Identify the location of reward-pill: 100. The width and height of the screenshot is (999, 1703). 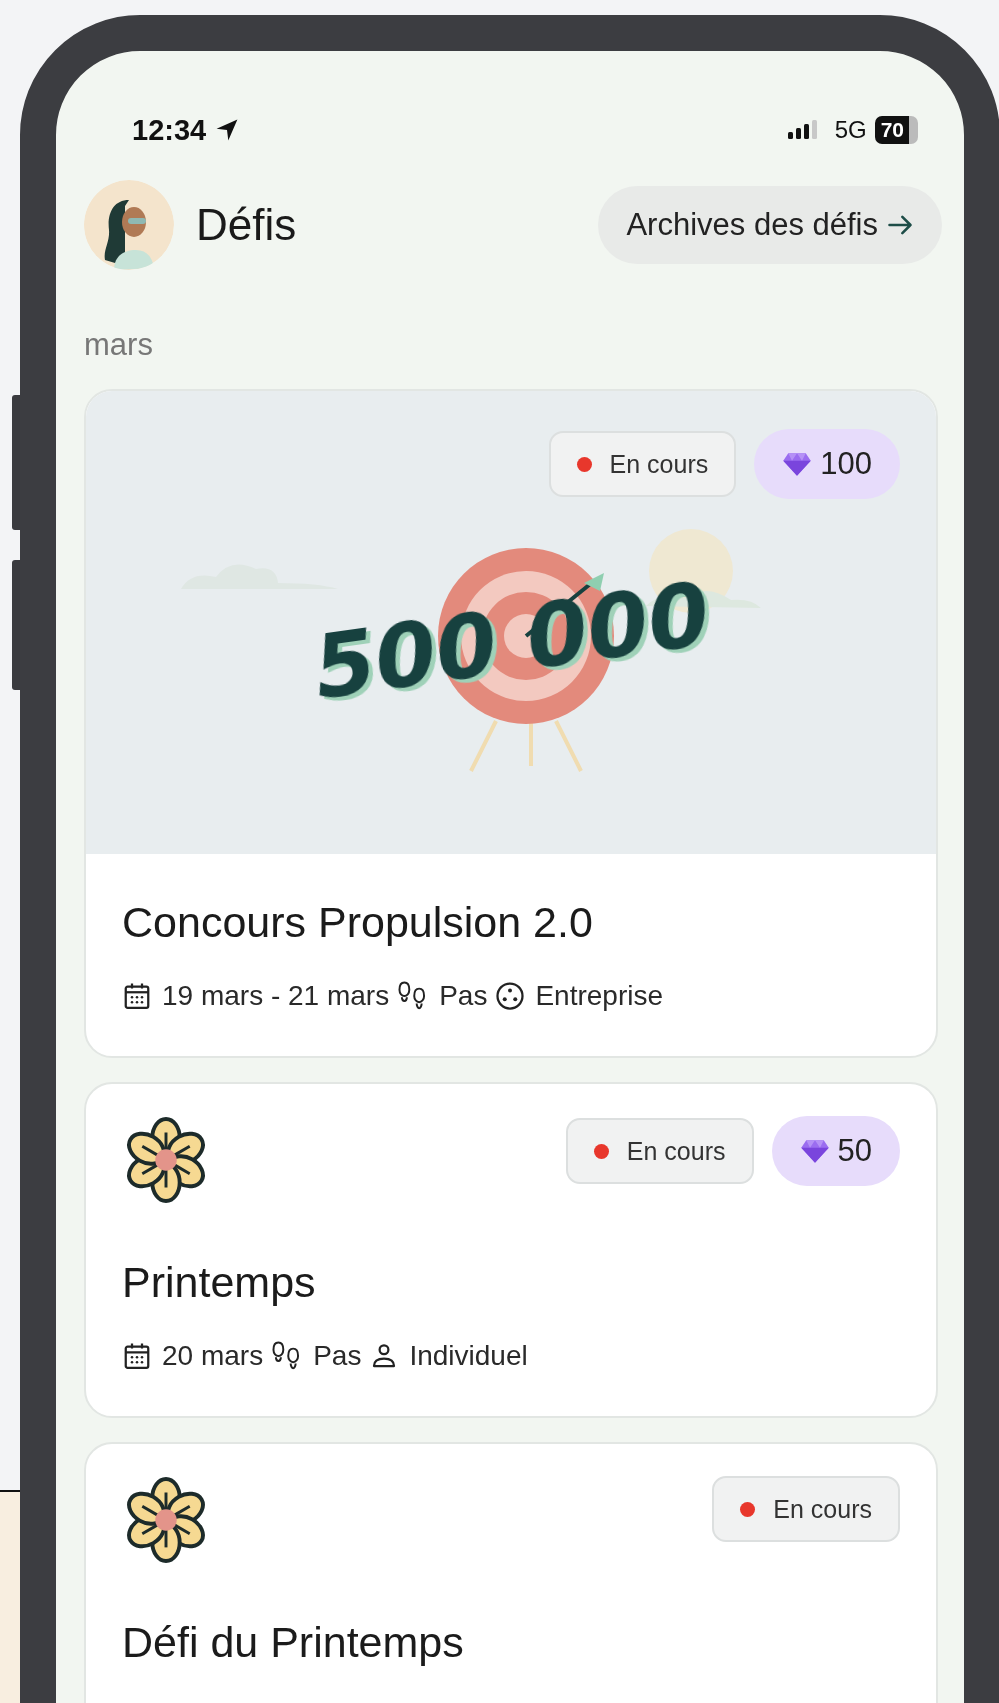
(827, 464).